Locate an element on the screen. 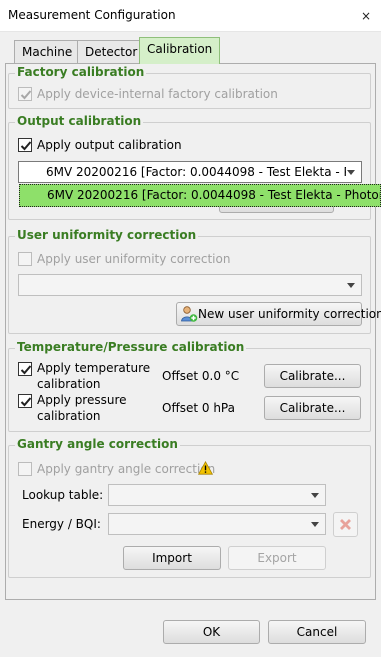 Image resolution: width=381 pixels, height=657 pixels. warning-icon is located at coordinates (205, 468).